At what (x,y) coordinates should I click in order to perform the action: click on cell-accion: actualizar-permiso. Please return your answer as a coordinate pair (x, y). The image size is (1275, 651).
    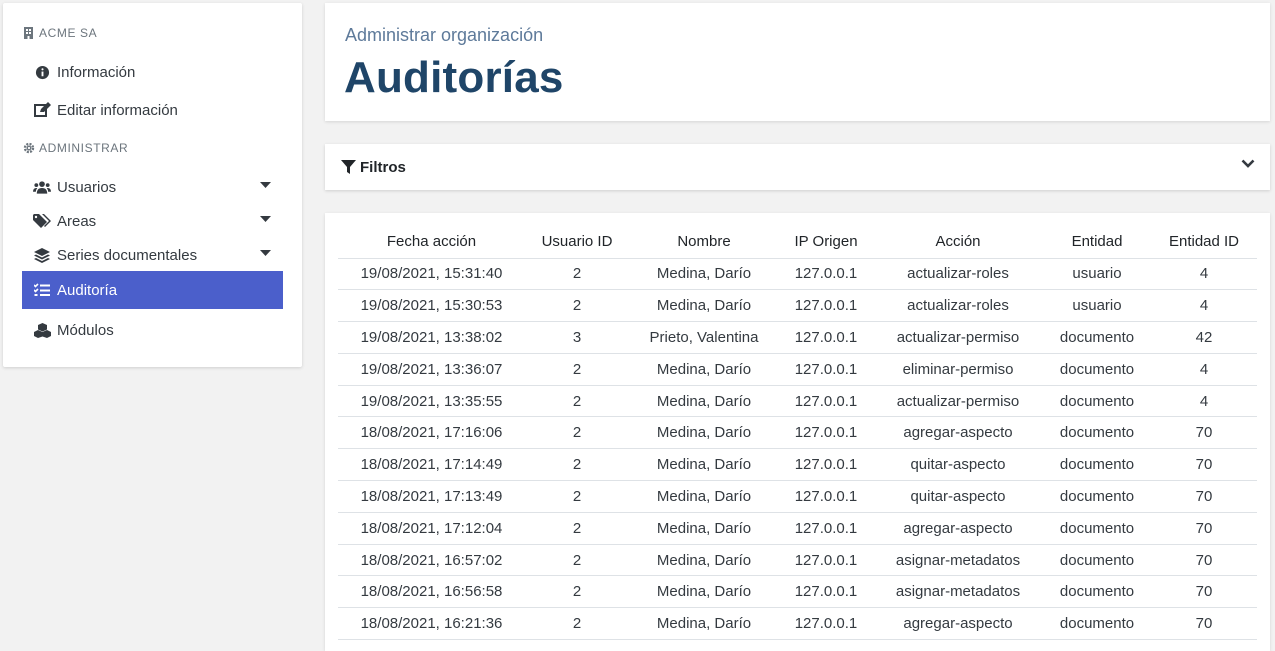
    Looking at the image, I should click on (958, 401).